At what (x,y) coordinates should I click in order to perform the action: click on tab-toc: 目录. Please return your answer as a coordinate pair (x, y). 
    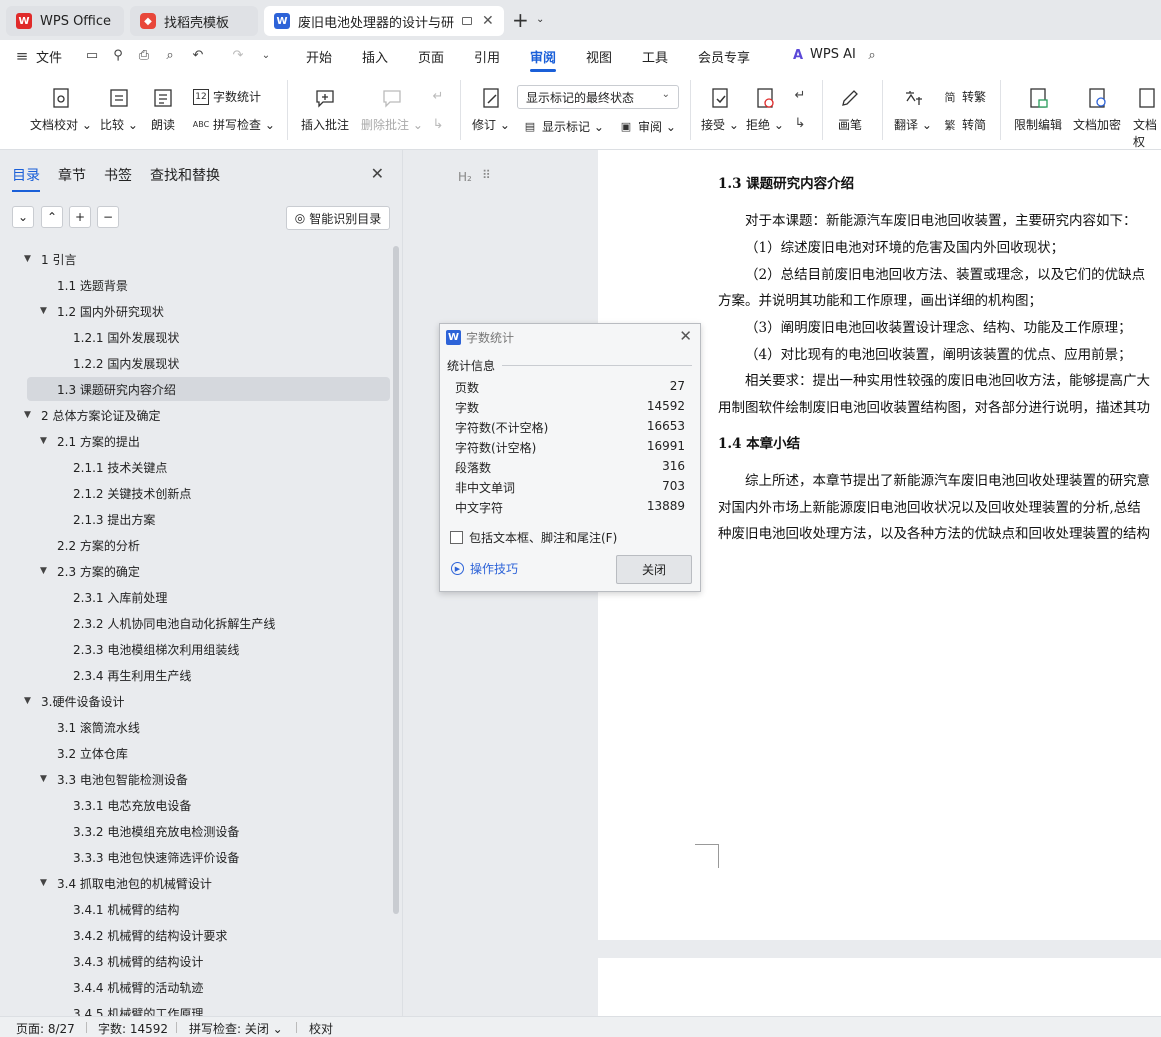
    Looking at the image, I should click on (26, 178).